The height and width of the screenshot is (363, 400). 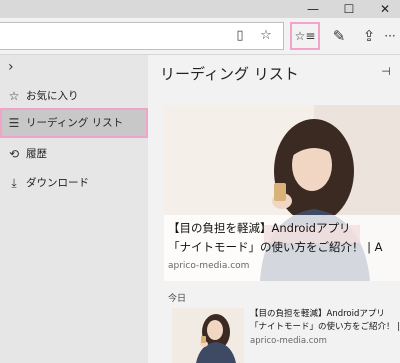 What do you see at coordinates (142, 36) in the screenshot?
I see `address-bar: ▯ ☆` at bounding box center [142, 36].